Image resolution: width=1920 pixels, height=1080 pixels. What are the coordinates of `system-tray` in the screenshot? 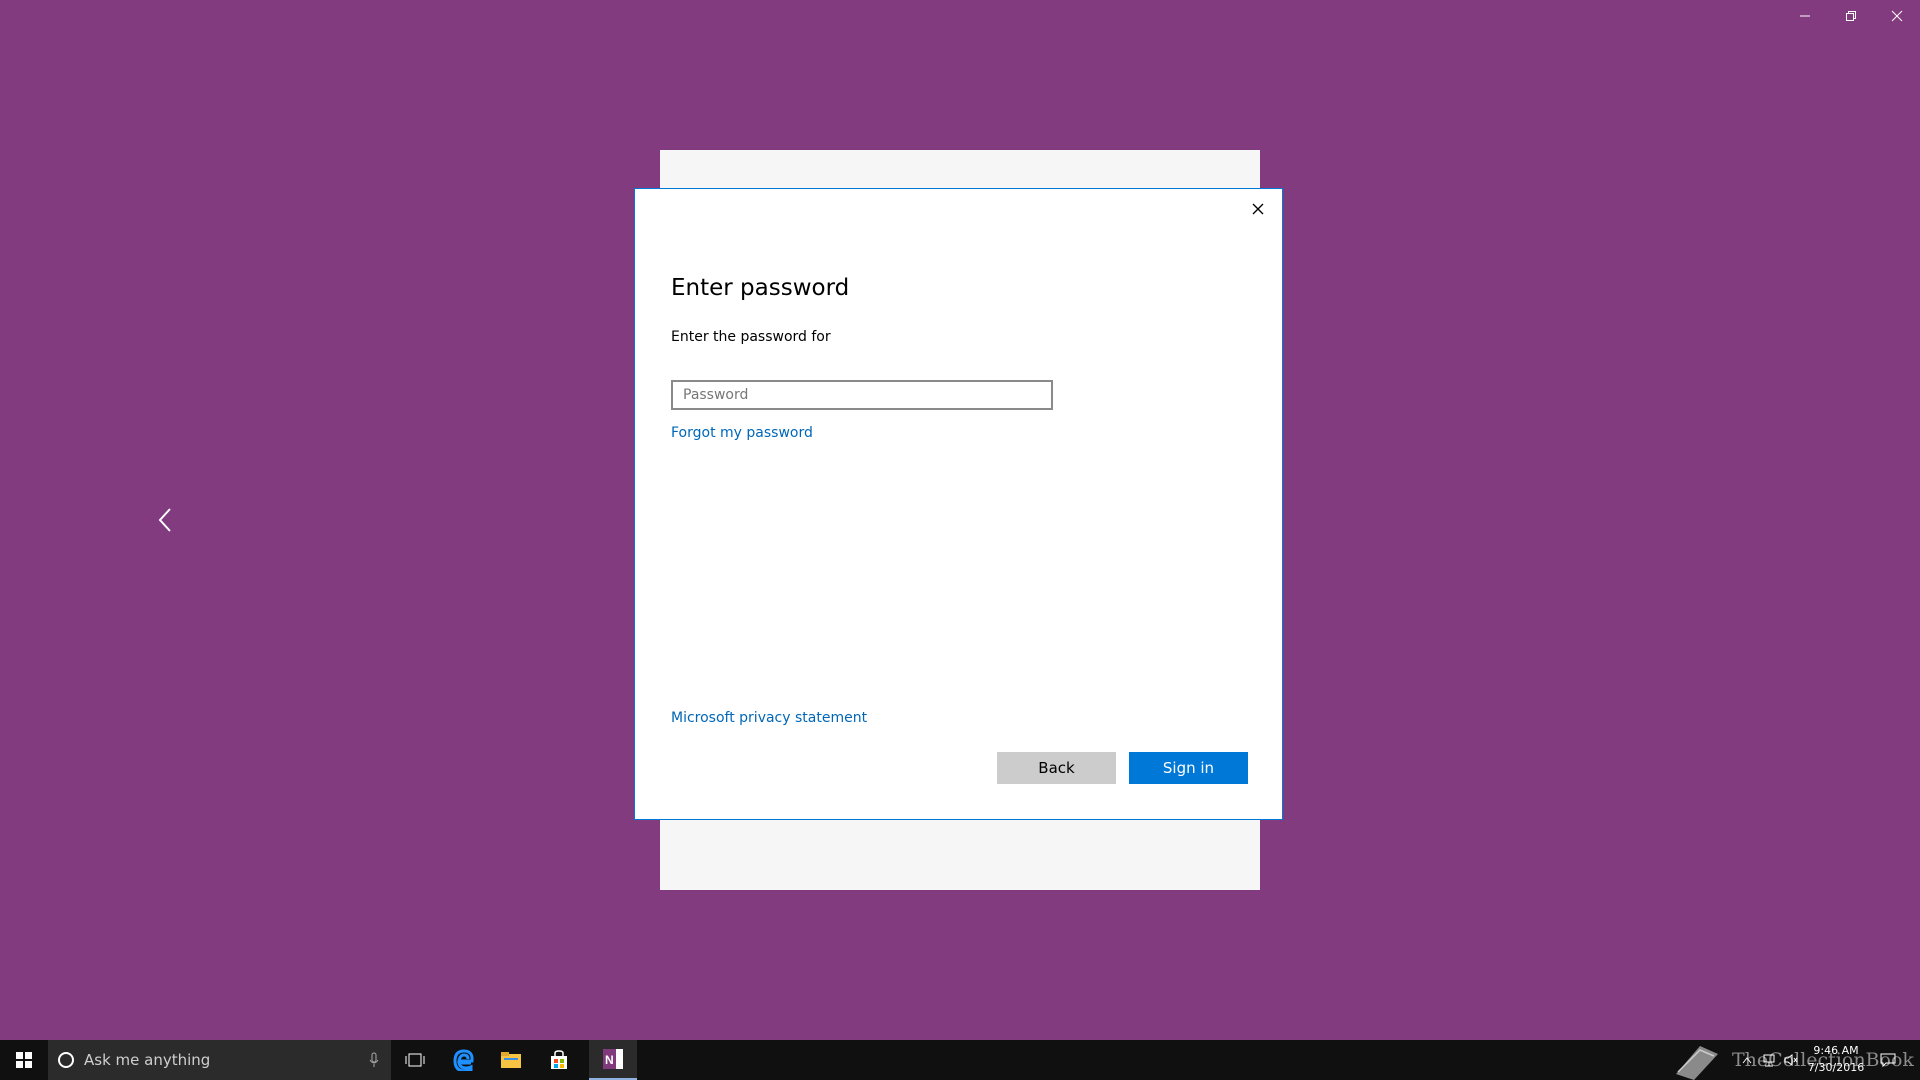 It's located at (1769, 1060).